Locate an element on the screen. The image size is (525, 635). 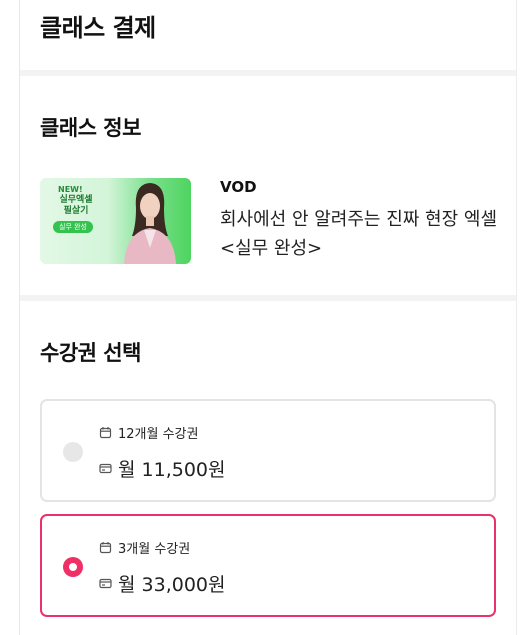
option-price-row: 월 33,000원 is located at coordinates (162, 583).